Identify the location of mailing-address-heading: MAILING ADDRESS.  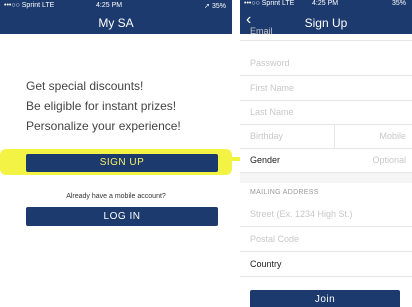
(284, 192).